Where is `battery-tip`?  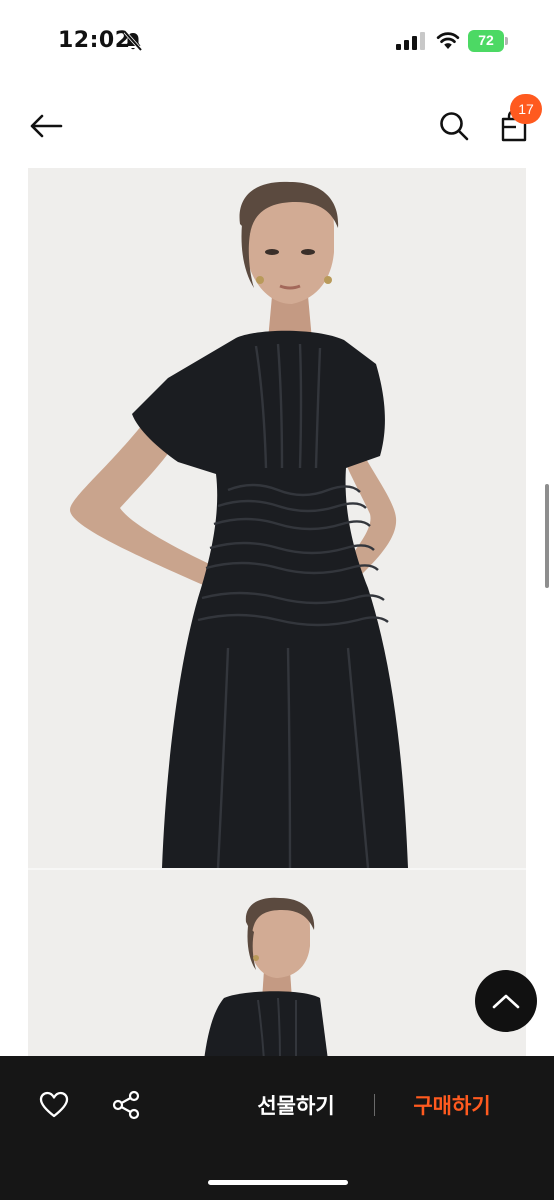 battery-tip is located at coordinates (506, 41).